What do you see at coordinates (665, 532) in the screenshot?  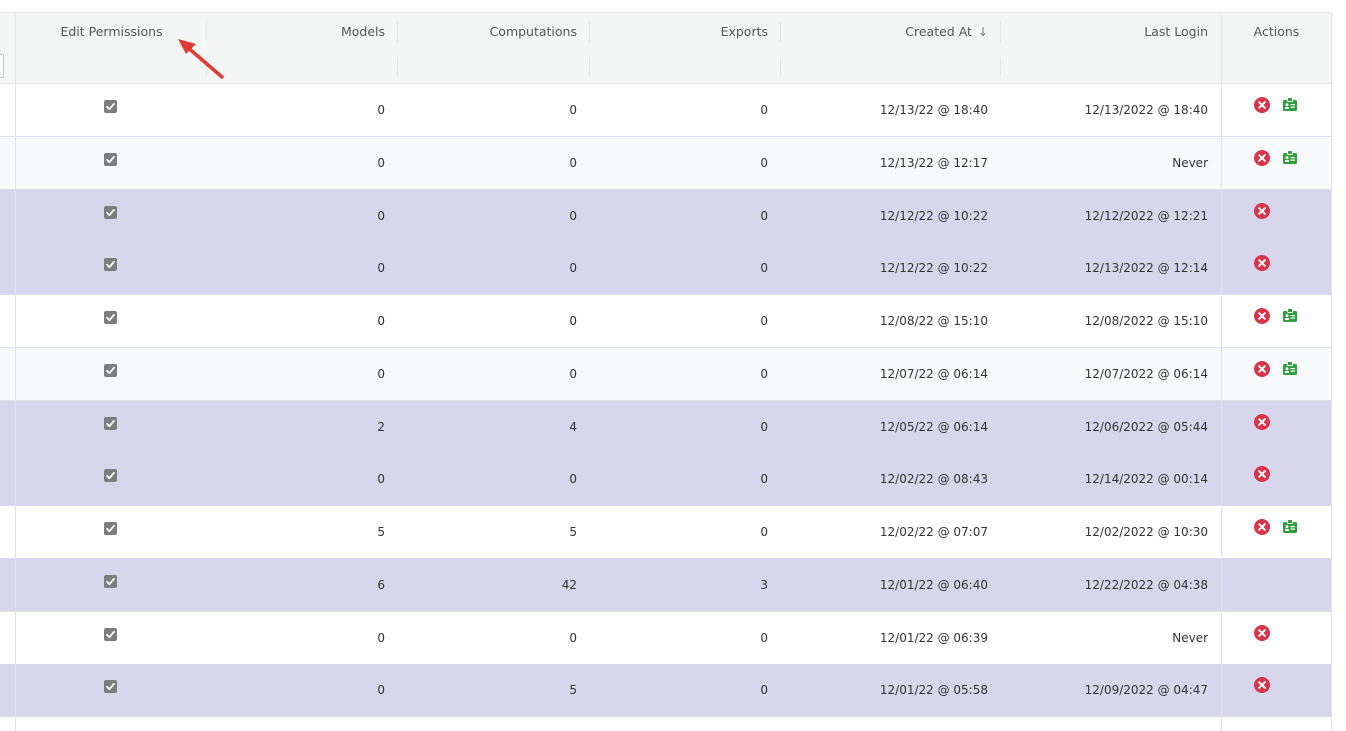 I see `table-row: 5 5 0 12/02/22 @ 07:07 12/02/2022 @ 10:30` at bounding box center [665, 532].